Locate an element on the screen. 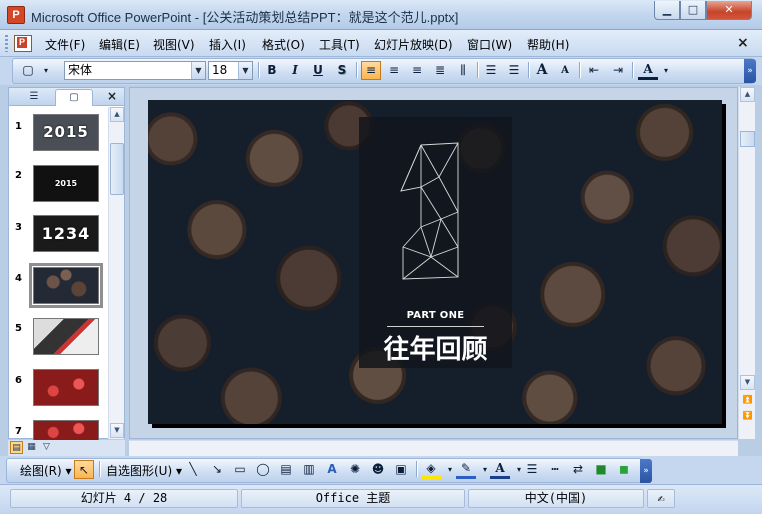 This screenshot has width=762, height=514. rectangle-tool-icon: ▭ is located at coordinates (240, 469).